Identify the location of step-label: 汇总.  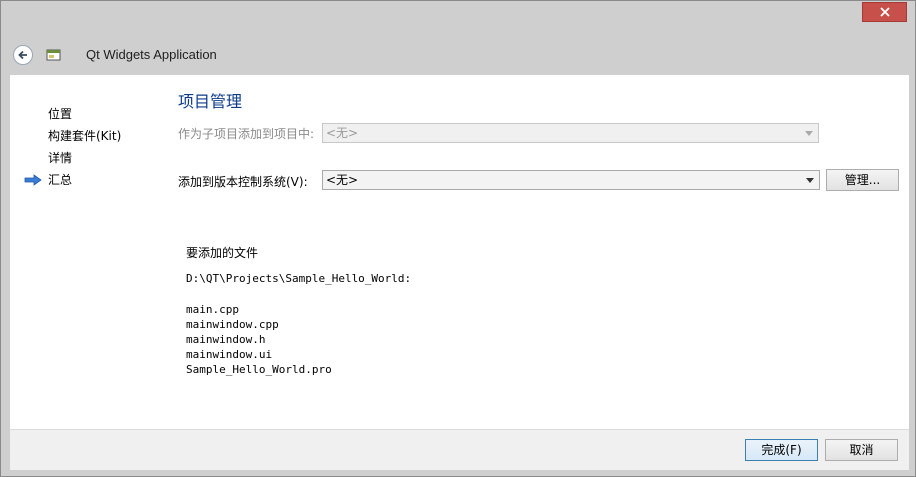
(60, 180).